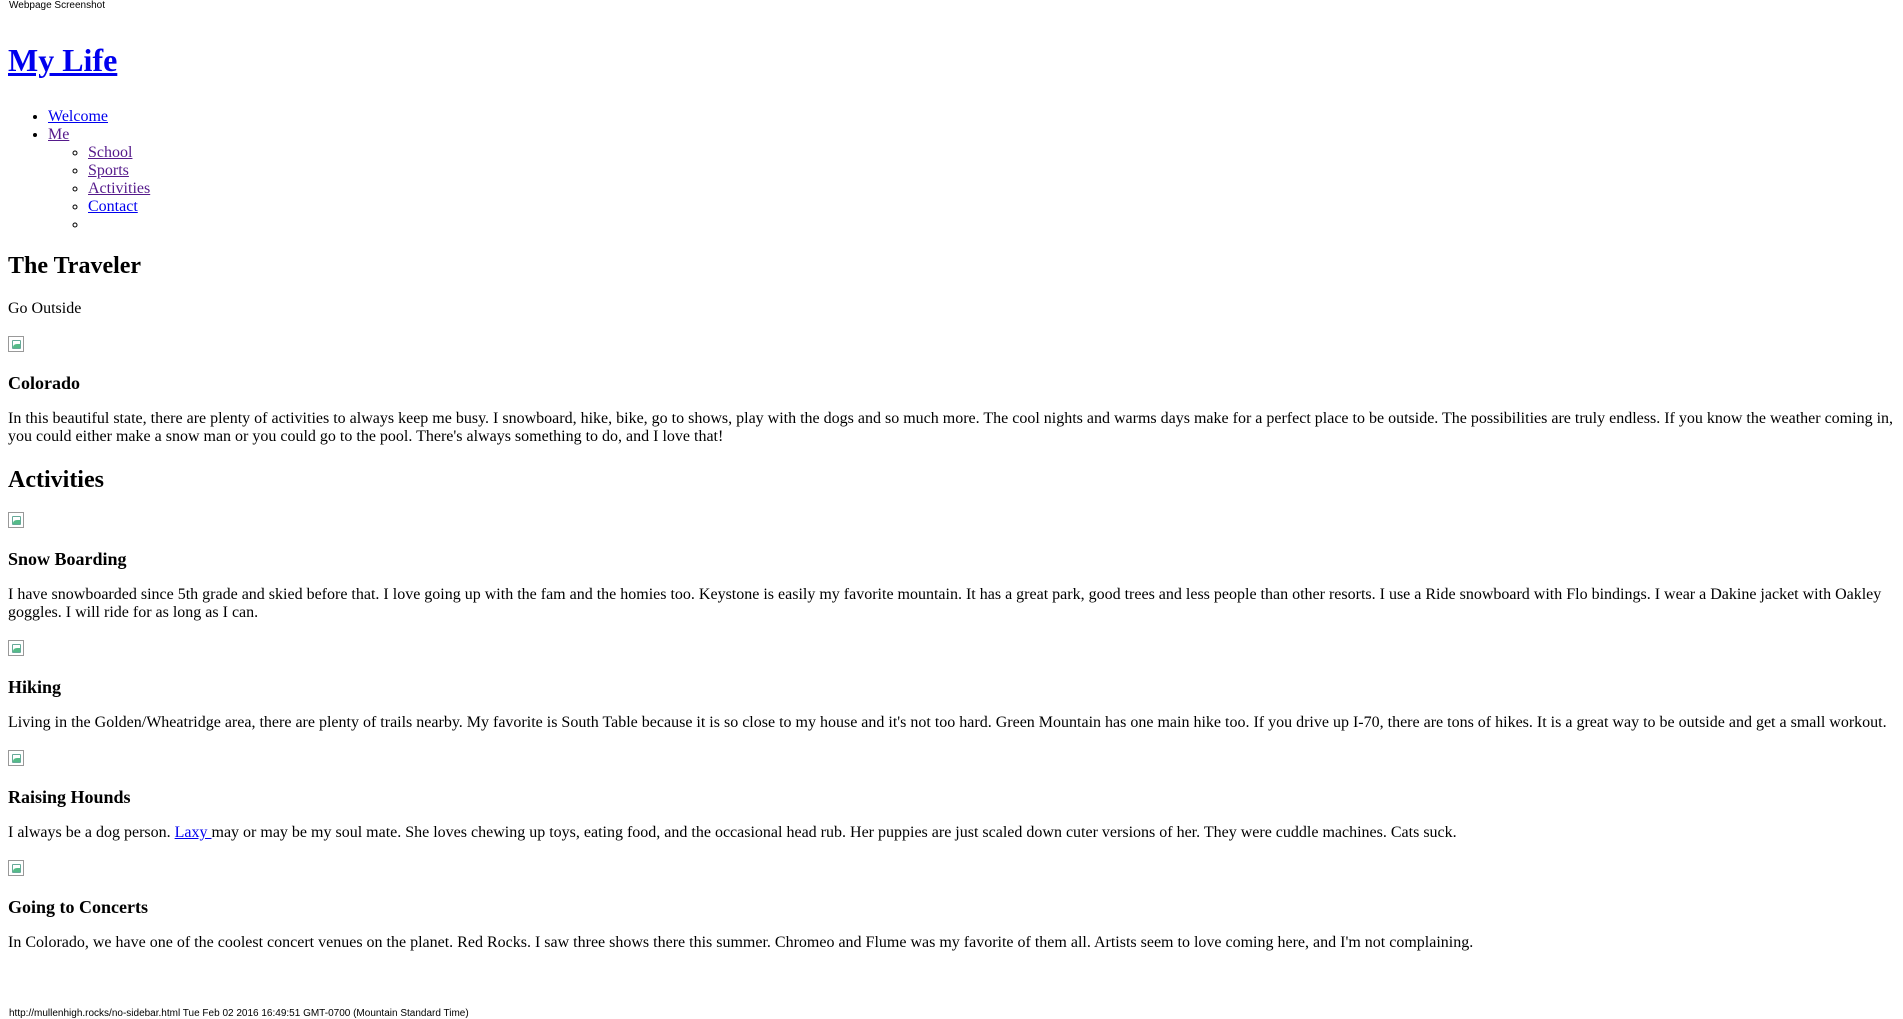 Image resolution: width=1903 pixels, height=1019 pixels. What do you see at coordinates (993, 225) in the screenshot?
I see `nav-subitem-empty` at bounding box center [993, 225].